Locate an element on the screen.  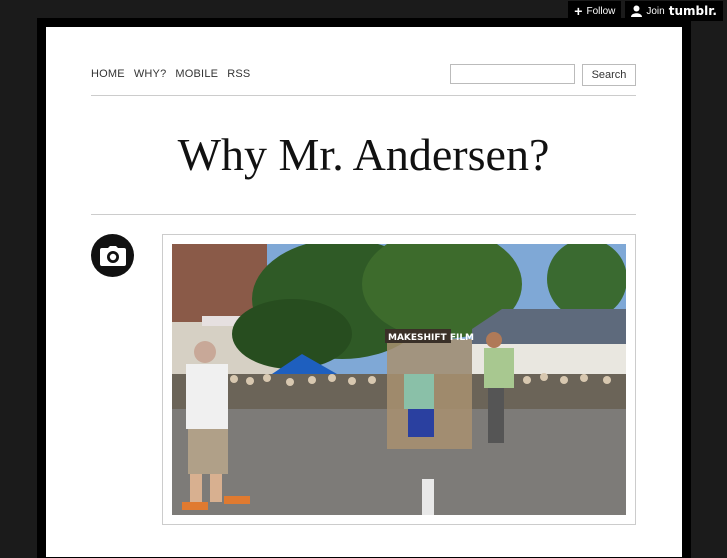
nav-divider is located at coordinates (363, 95).